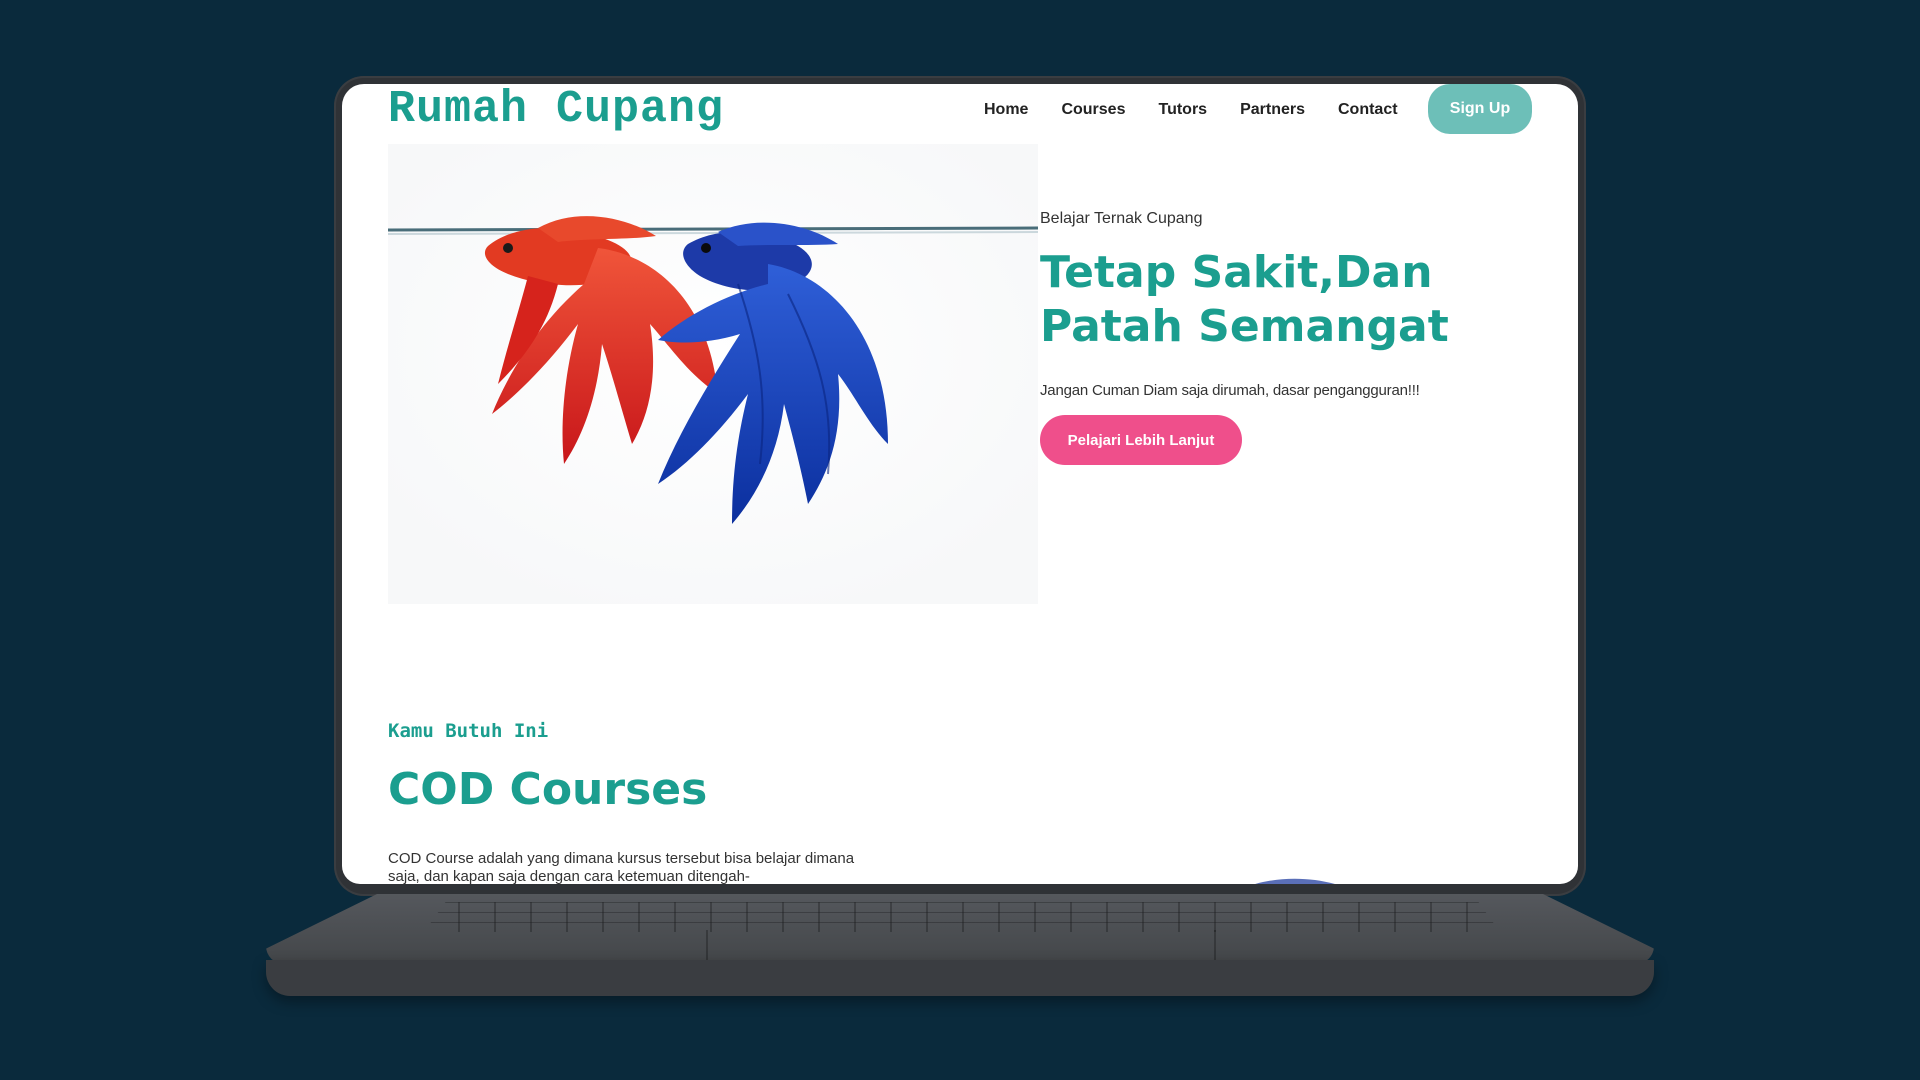  I want to click on touchpad-edge-left, so click(707, 945).